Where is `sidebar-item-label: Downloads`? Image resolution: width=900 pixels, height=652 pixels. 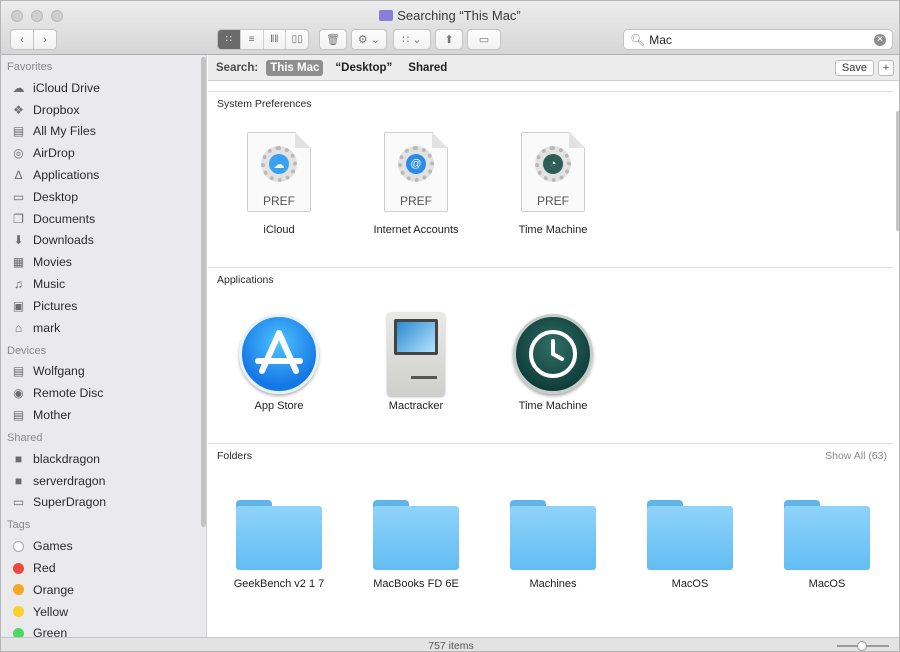
sidebar-item-label: Downloads is located at coordinates (63, 240).